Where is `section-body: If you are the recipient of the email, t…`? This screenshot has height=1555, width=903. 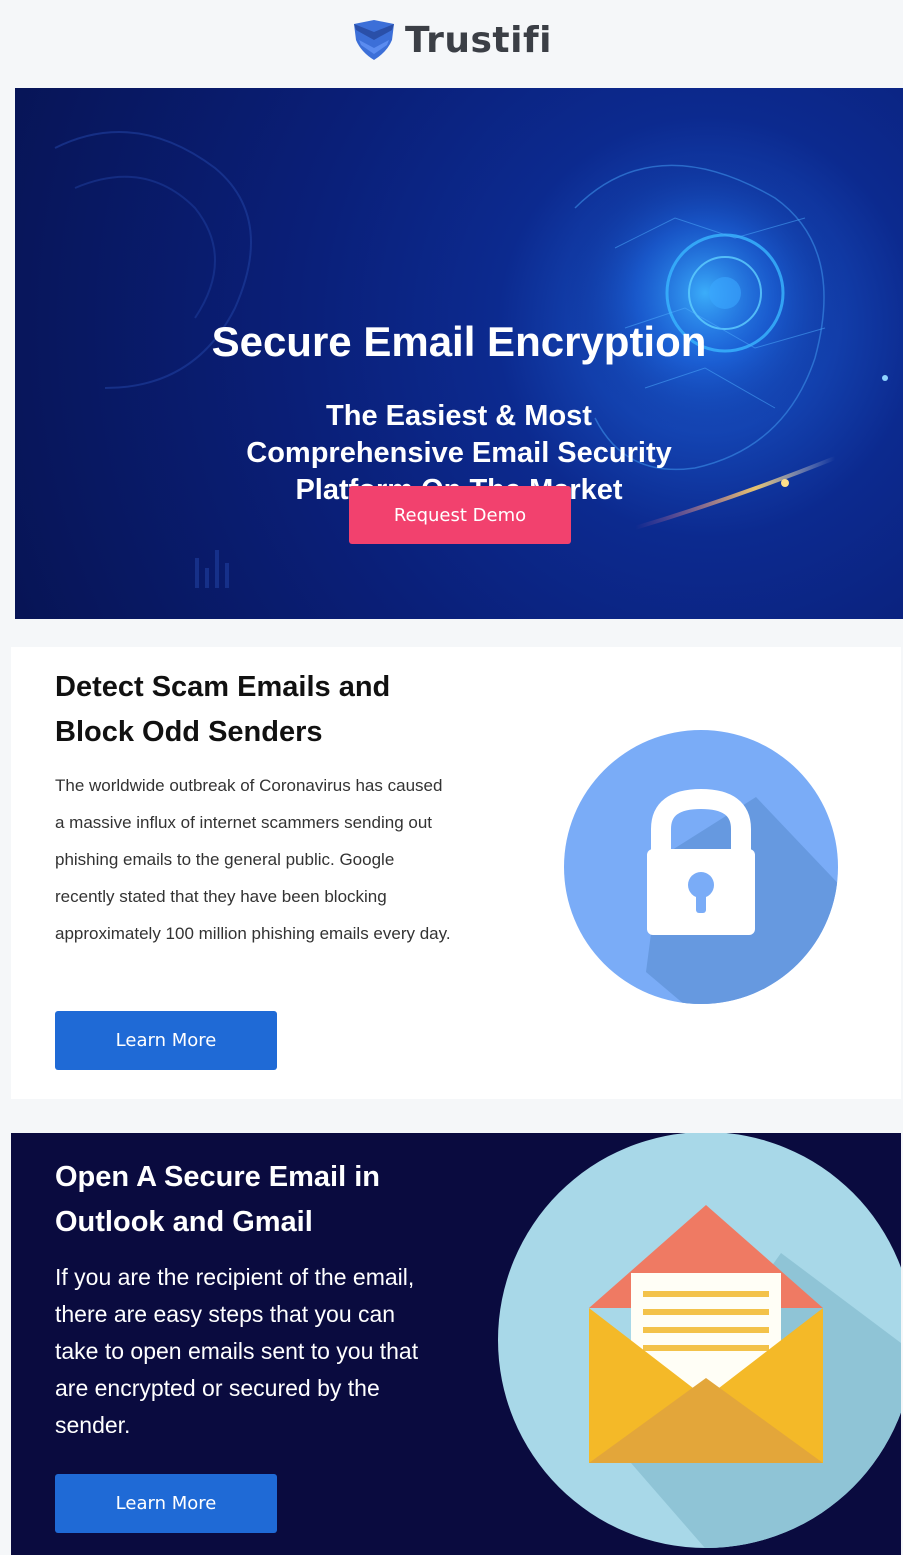
section-body: If you are the recipient of the email, t… is located at coordinates (237, 1351).